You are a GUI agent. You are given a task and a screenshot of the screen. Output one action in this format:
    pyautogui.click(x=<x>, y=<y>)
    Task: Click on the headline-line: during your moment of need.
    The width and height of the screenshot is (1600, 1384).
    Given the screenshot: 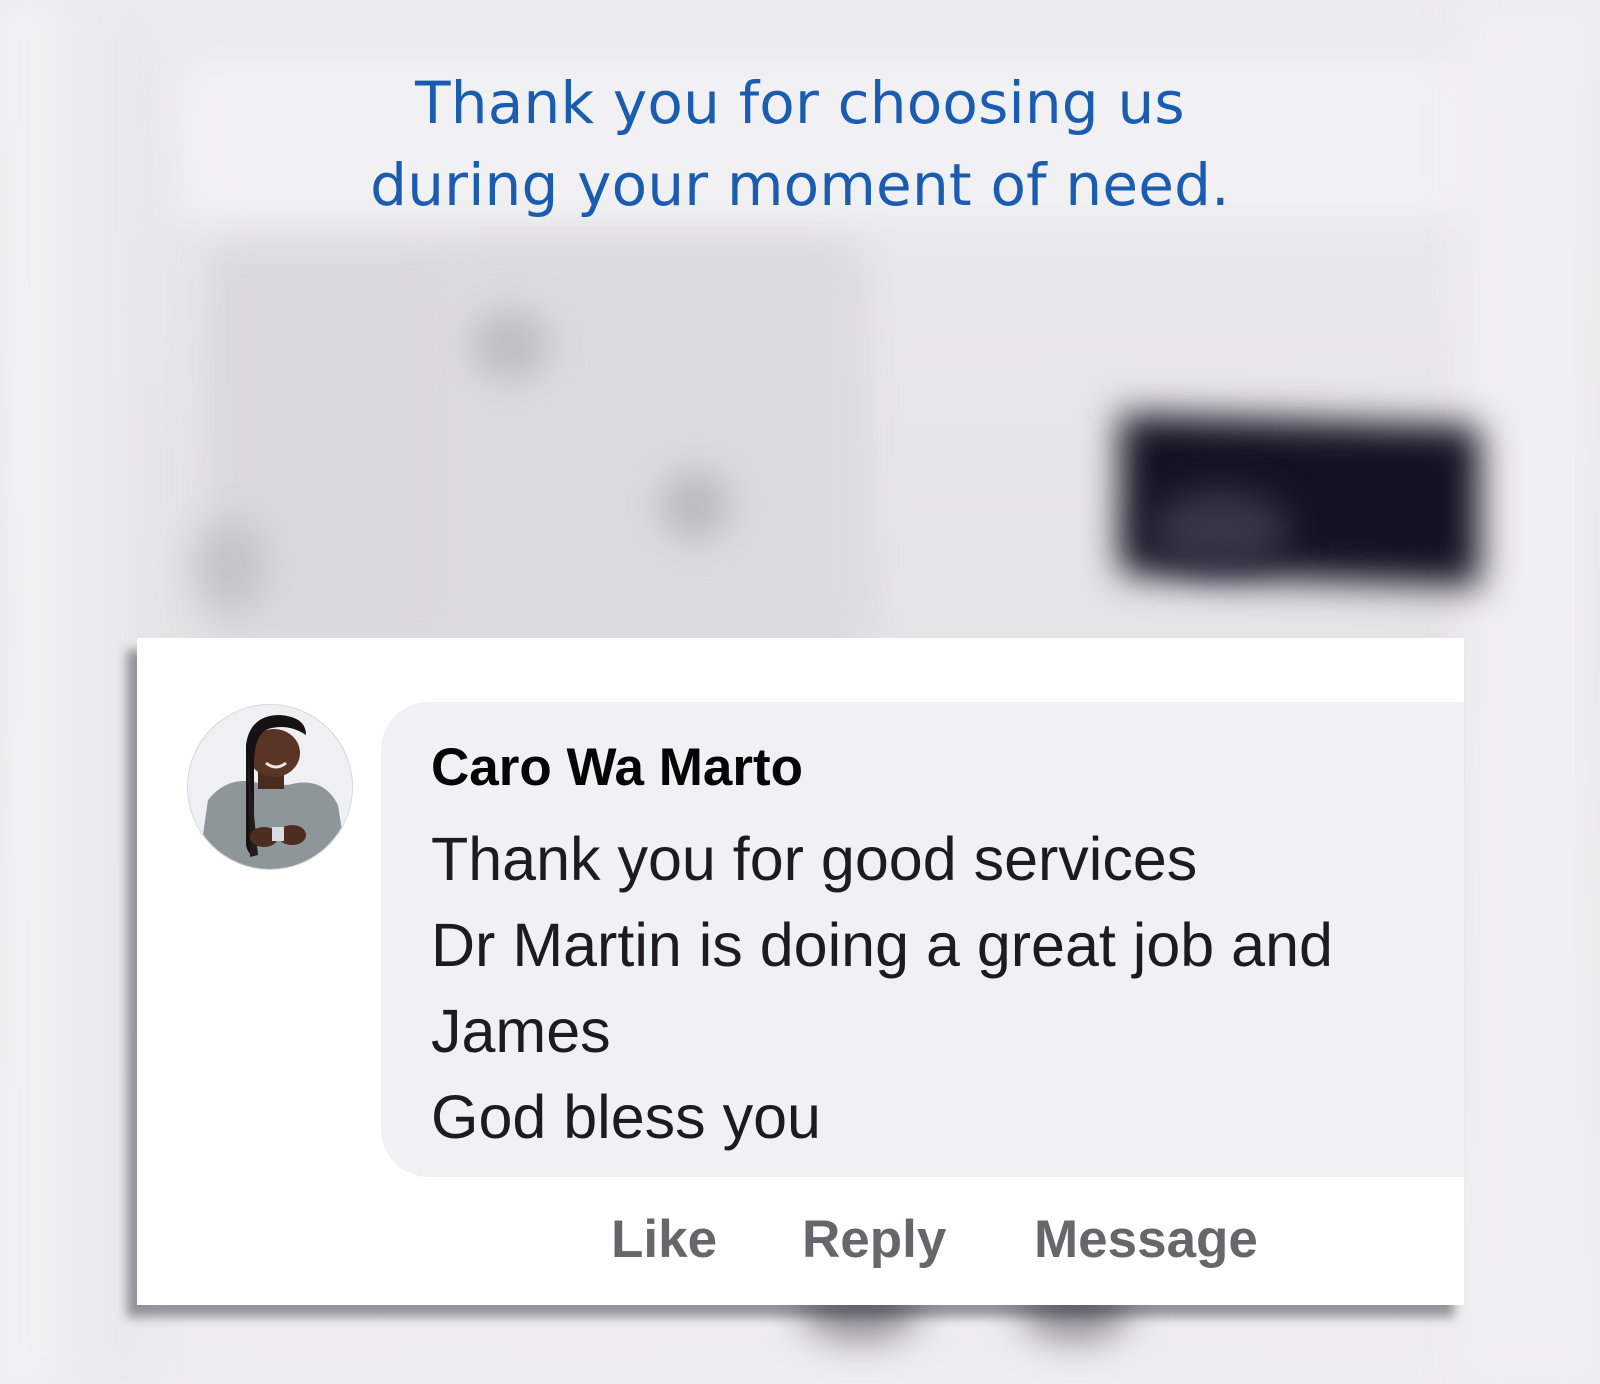 What is the action you would take?
    pyautogui.click(x=800, y=185)
    